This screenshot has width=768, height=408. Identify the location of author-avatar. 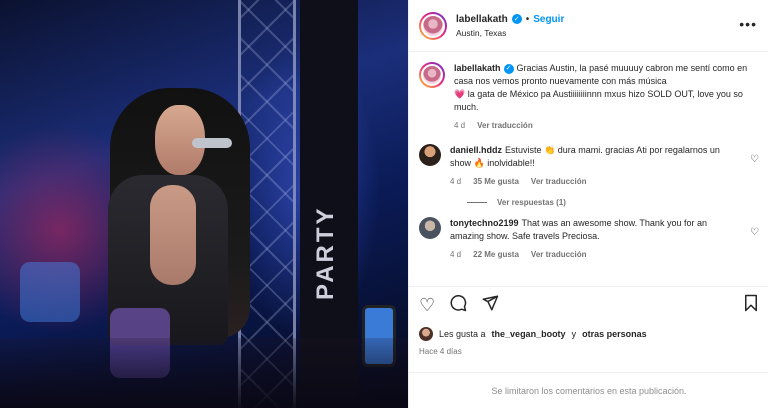
(433, 25).